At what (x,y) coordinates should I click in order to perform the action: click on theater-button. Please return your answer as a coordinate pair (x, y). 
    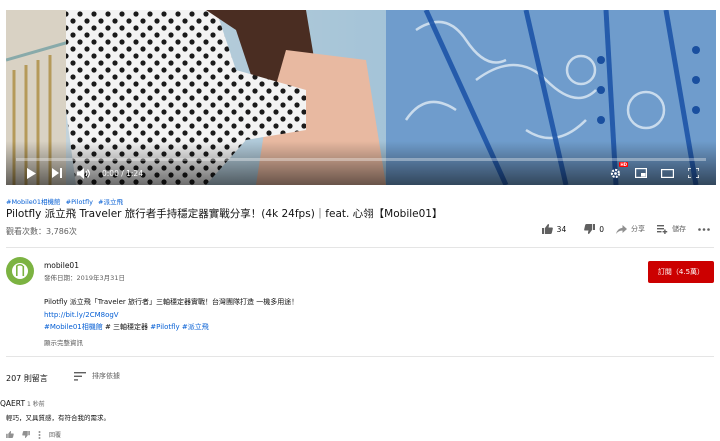
    Looking at the image, I should click on (667, 173).